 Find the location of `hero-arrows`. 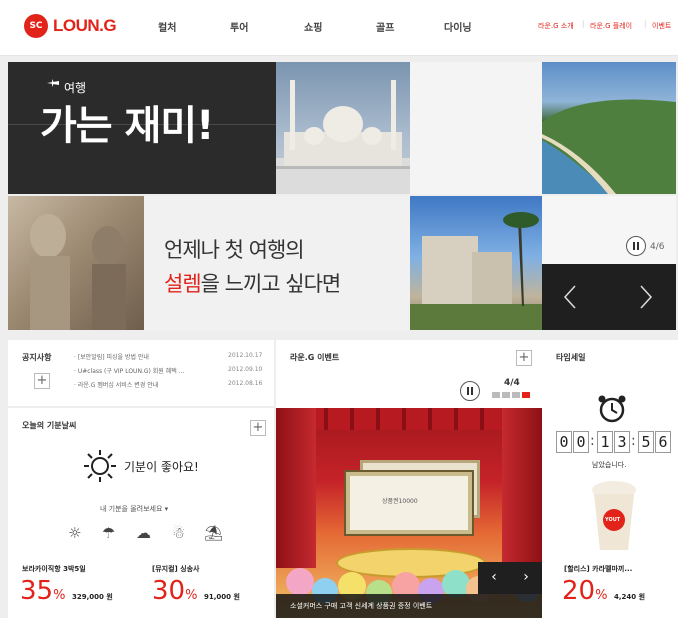

hero-arrows is located at coordinates (609, 297).